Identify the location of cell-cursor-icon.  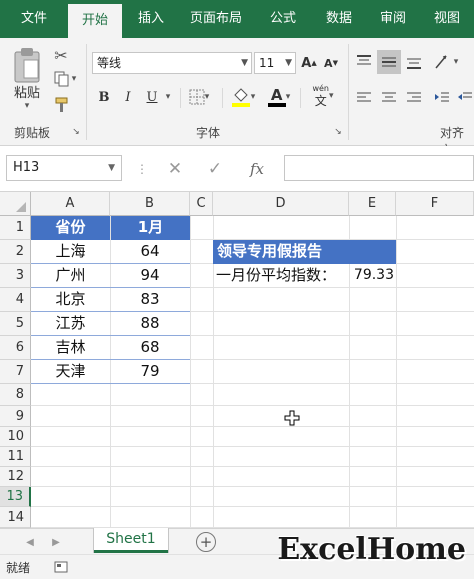
(292, 418).